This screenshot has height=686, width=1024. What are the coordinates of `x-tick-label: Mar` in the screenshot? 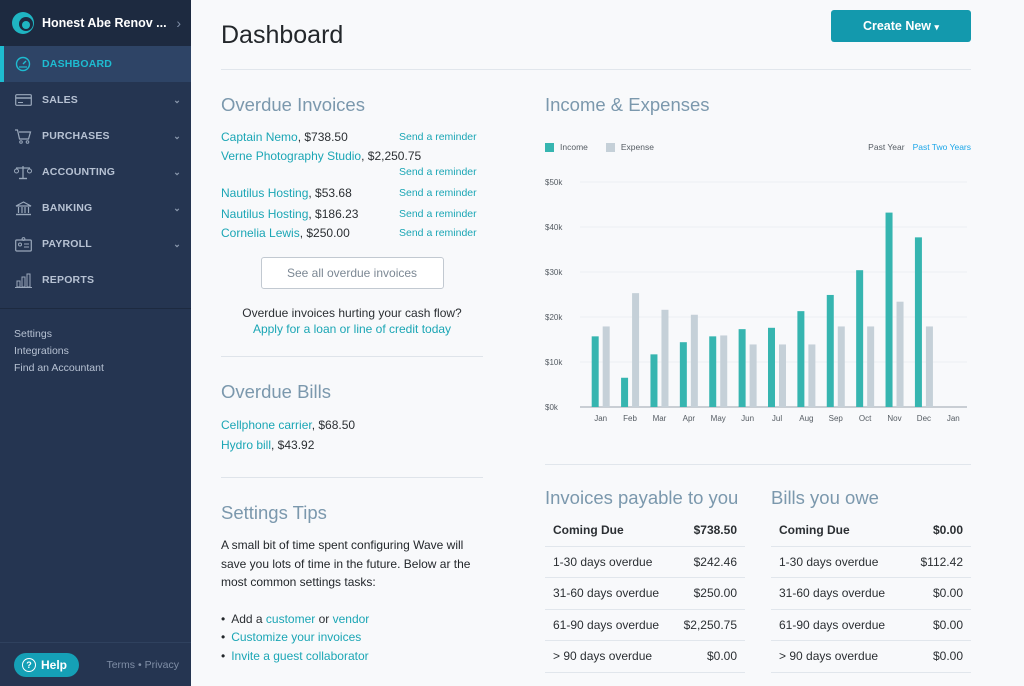 It's located at (660, 418).